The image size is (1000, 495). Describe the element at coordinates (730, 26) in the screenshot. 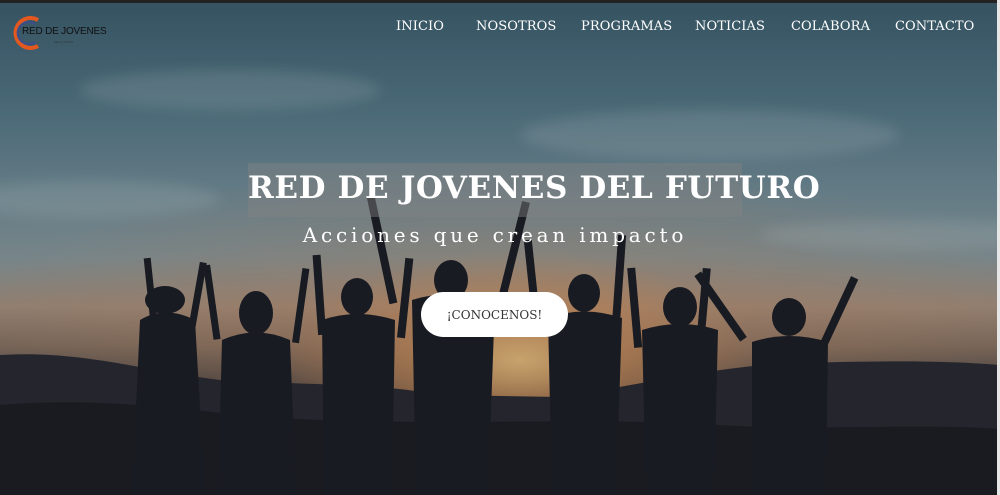

I see `nav-item-noticias: NOTICIAS` at that location.